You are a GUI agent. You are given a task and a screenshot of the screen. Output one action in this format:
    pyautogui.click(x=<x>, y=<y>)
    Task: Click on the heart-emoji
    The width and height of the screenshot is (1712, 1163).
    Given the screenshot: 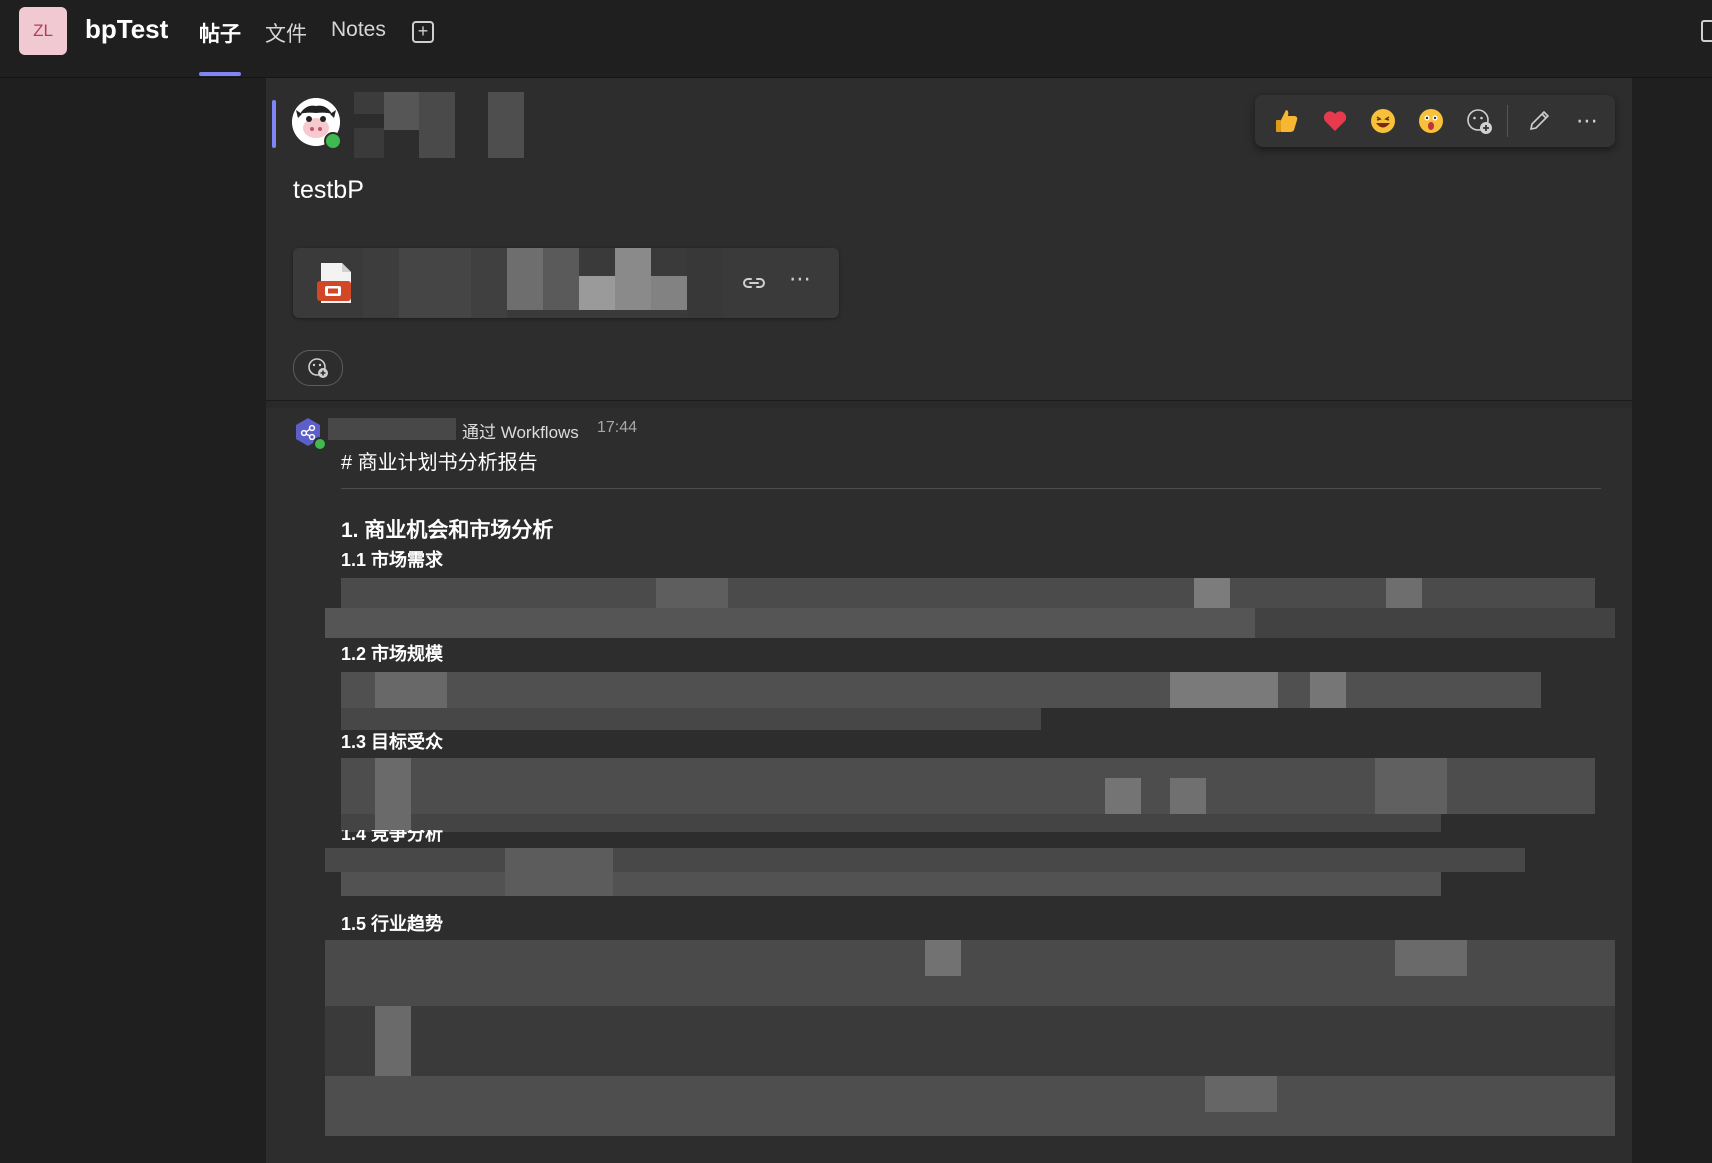 What is the action you would take?
    pyautogui.click(x=1335, y=121)
    